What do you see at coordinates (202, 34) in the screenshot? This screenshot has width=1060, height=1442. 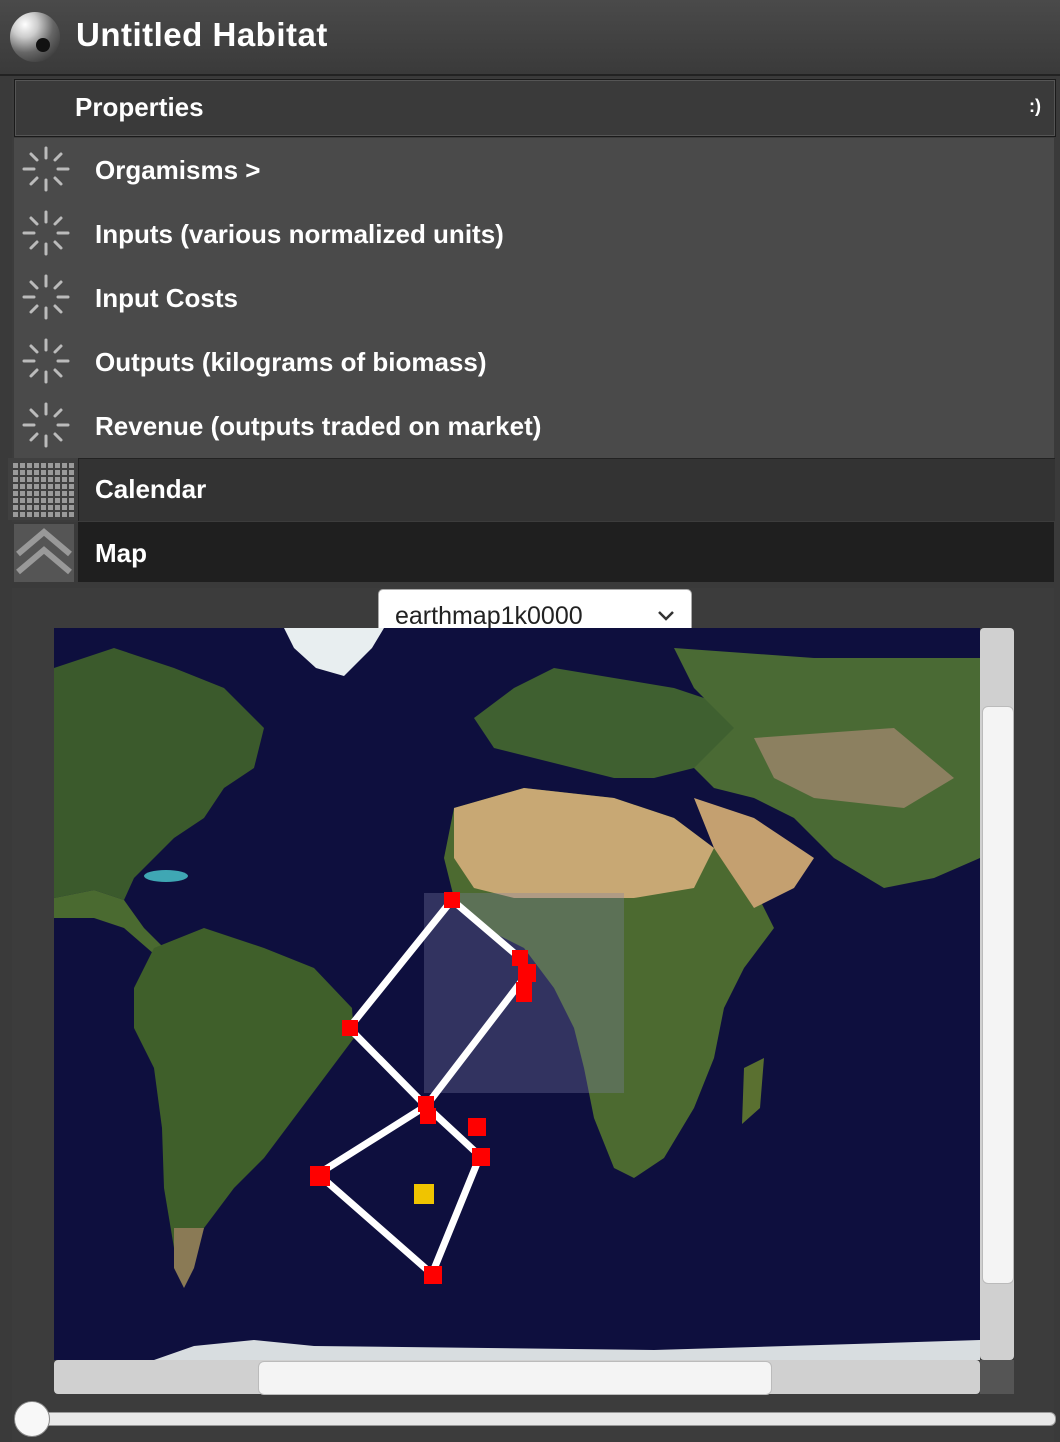 I see `window-title: Untitled Habitat` at bounding box center [202, 34].